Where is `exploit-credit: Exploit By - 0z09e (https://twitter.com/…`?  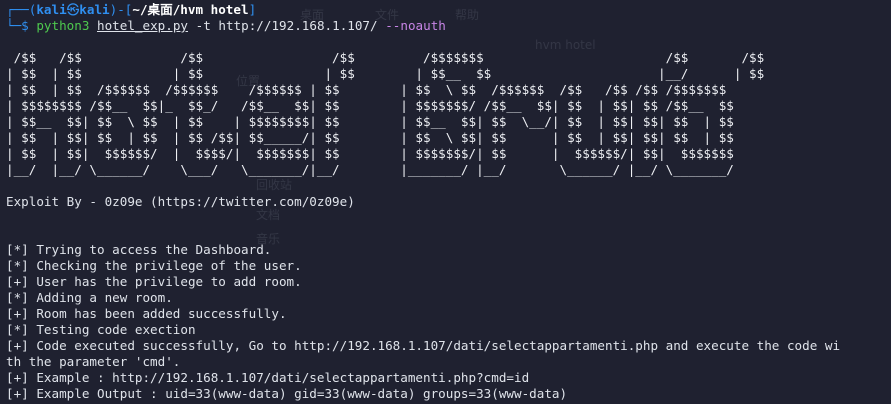 exploit-credit: Exploit By - 0z09e (https://twitter.com/… is located at coordinates (180, 201).